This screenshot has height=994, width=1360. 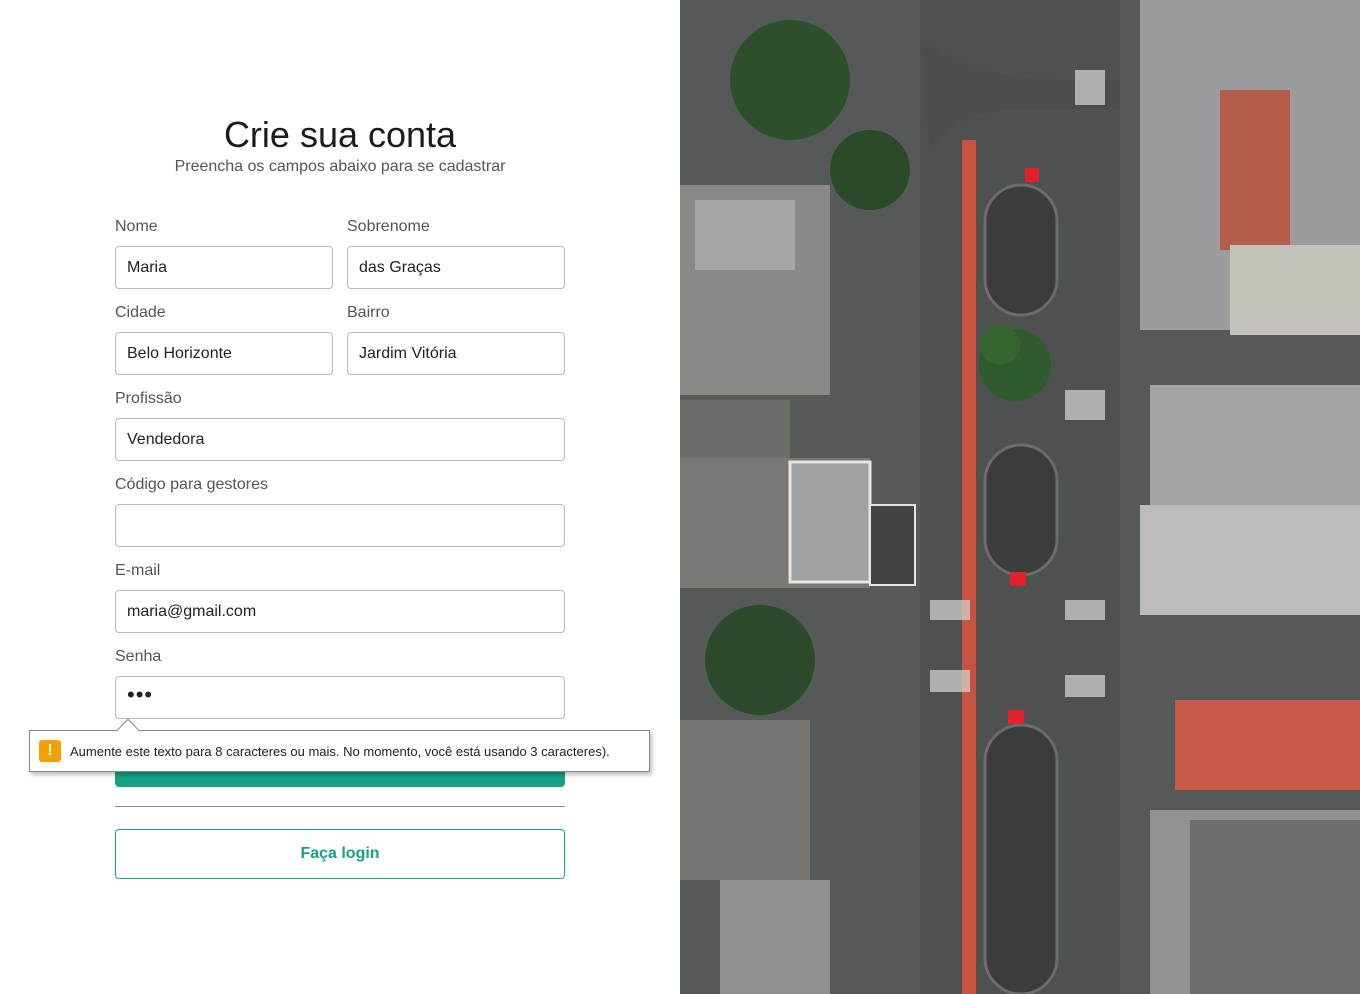 What do you see at coordinates (340, 134) in the screenshot?
I see `page-title: Crie sua conta` at bounding box center [340, 134].